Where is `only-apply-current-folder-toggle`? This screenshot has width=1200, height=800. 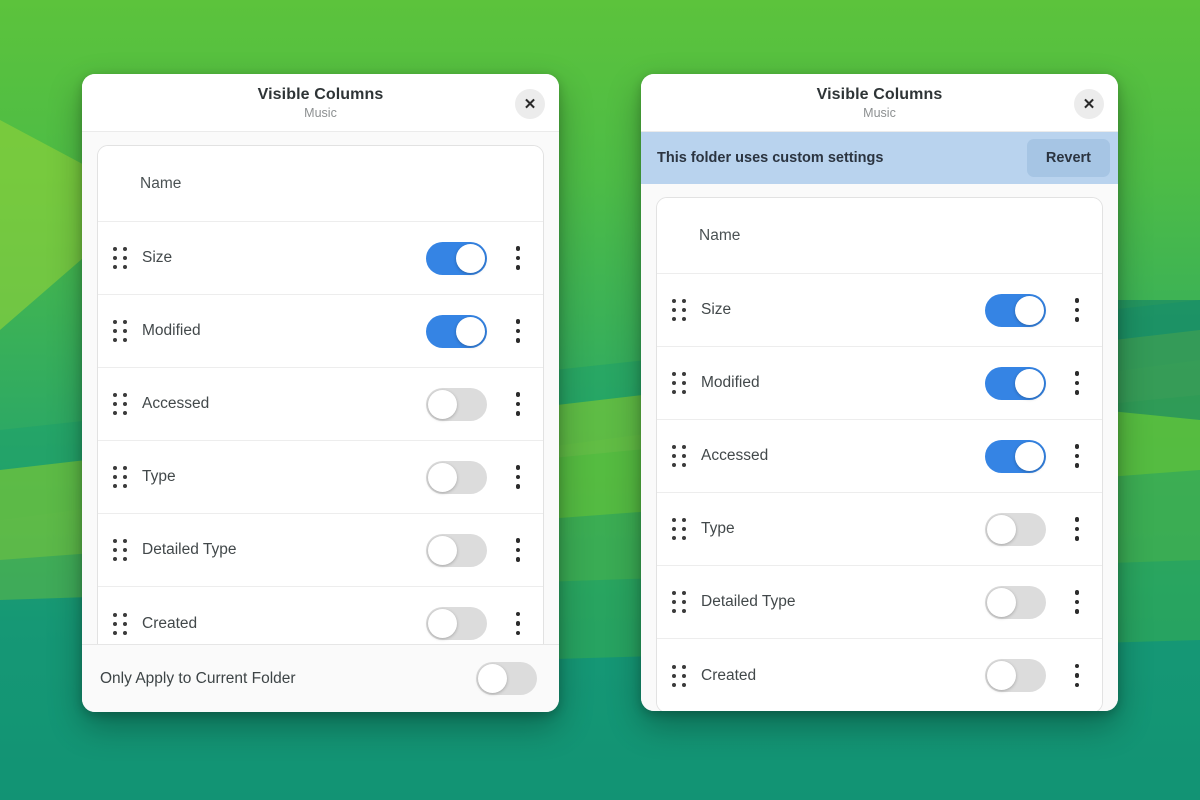
only-apply-current-folder-toggle is located at coordinates (506, 678).